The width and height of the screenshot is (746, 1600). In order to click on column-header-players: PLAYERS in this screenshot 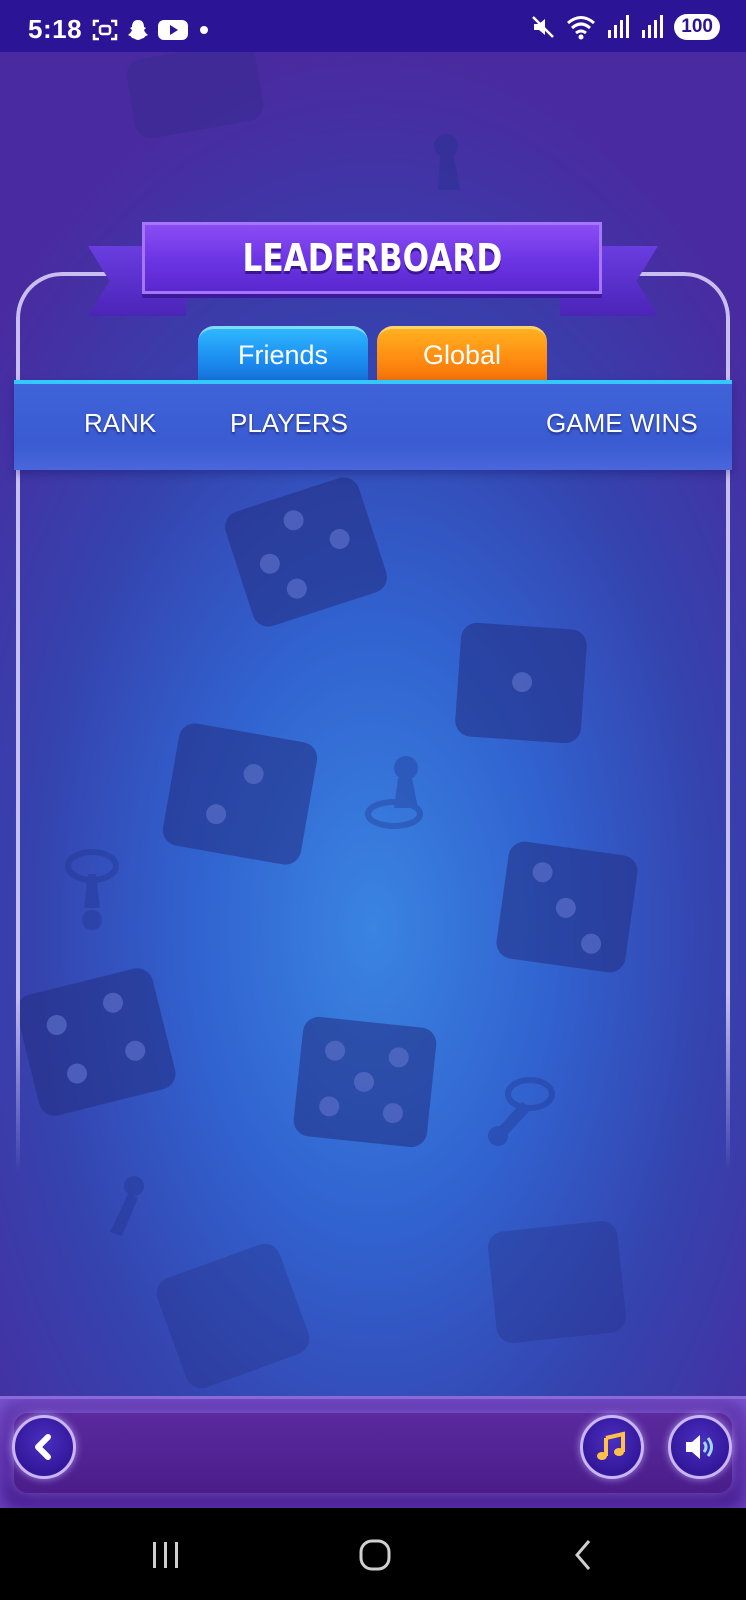, I will do `click(289, 423)`.